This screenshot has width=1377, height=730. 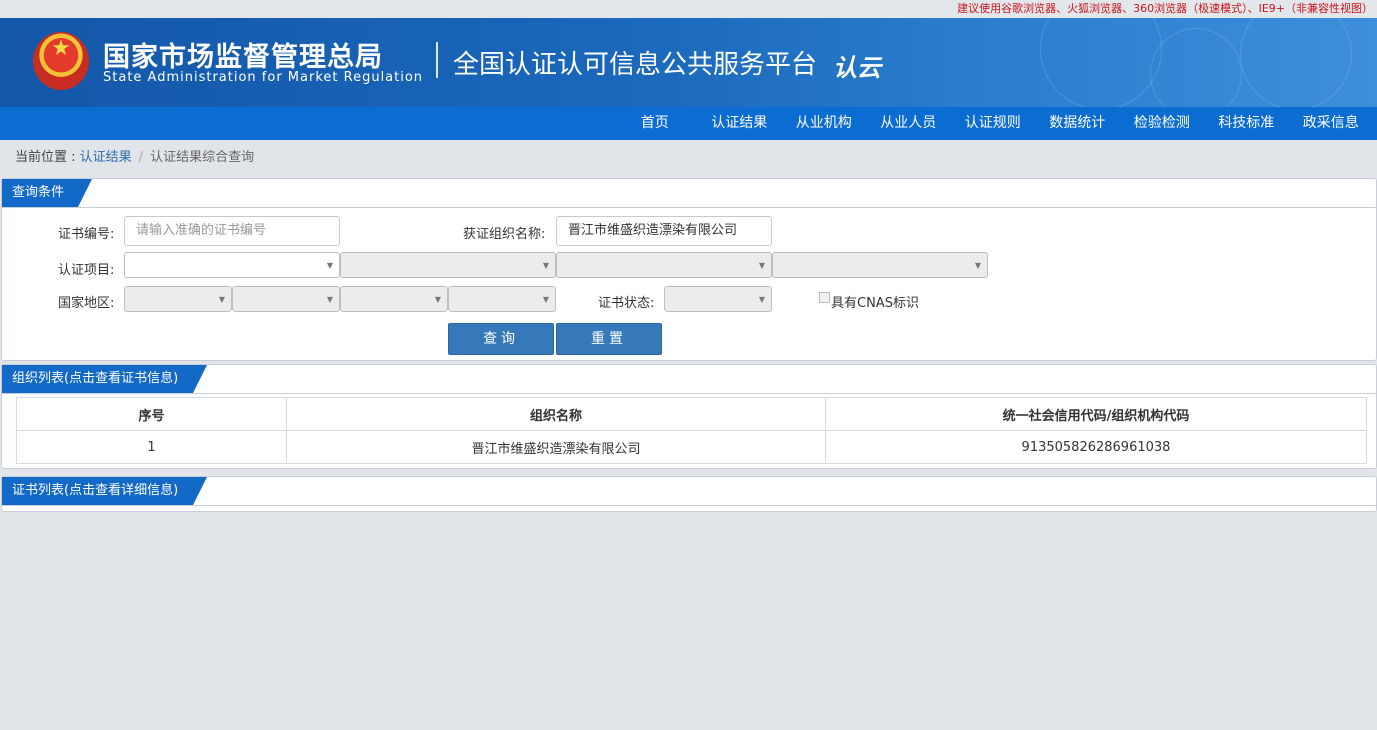 What do you see at coordinates (1096, 447) in the screenshot?
I see `cell-credit-code: 913505826286961038` at bounding box center [1096, 447].